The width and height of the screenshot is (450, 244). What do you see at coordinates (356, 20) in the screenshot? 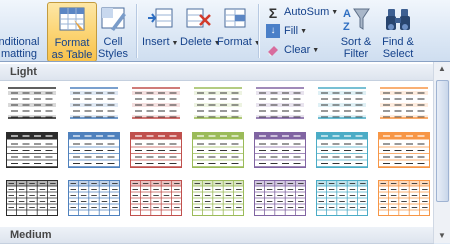
I see `sort-filter-icon: A Z` at bounding box center [356, 20].